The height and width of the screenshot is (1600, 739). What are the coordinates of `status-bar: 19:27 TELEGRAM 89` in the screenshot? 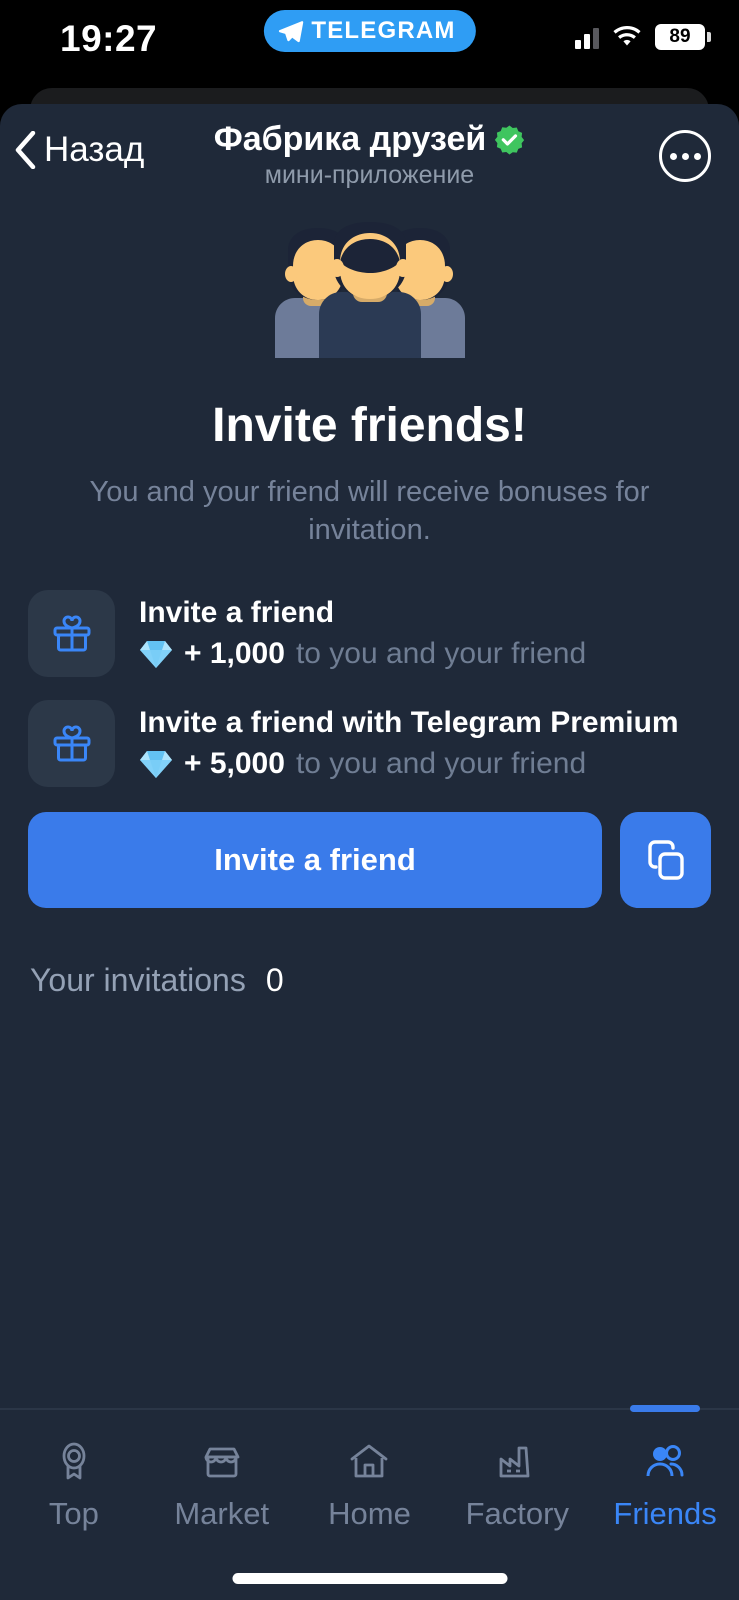 It's located at (369, 46).